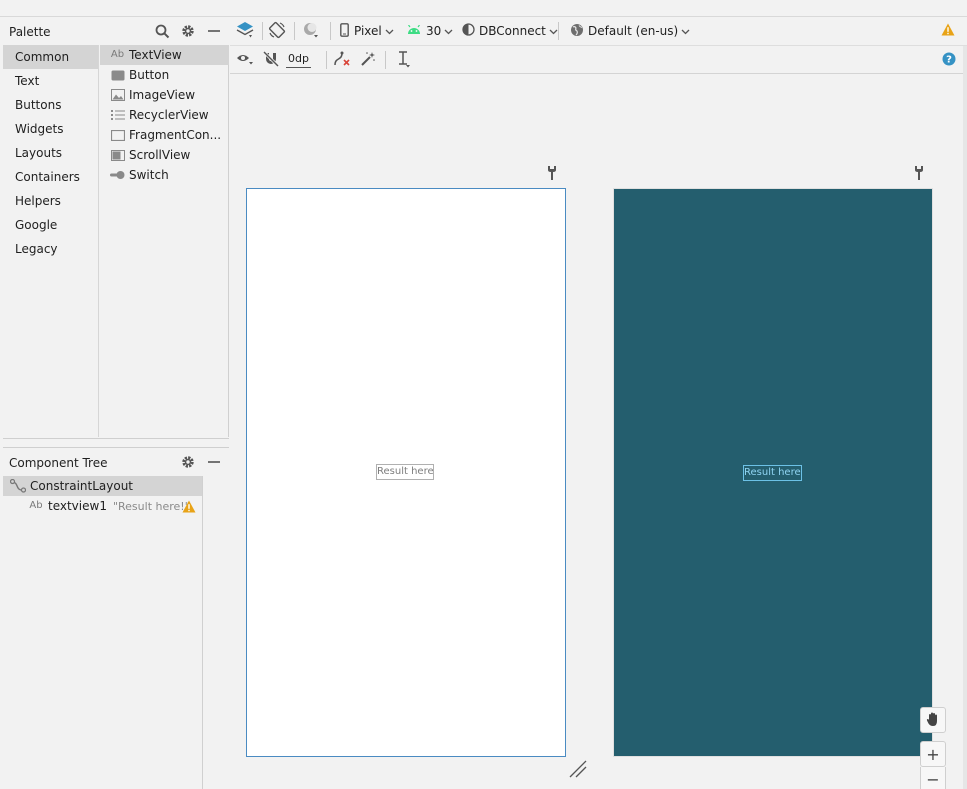 This screenshot has height=789, width=967. I want to click on tree-node-label: ConstraintLayout, so click(82, 486).